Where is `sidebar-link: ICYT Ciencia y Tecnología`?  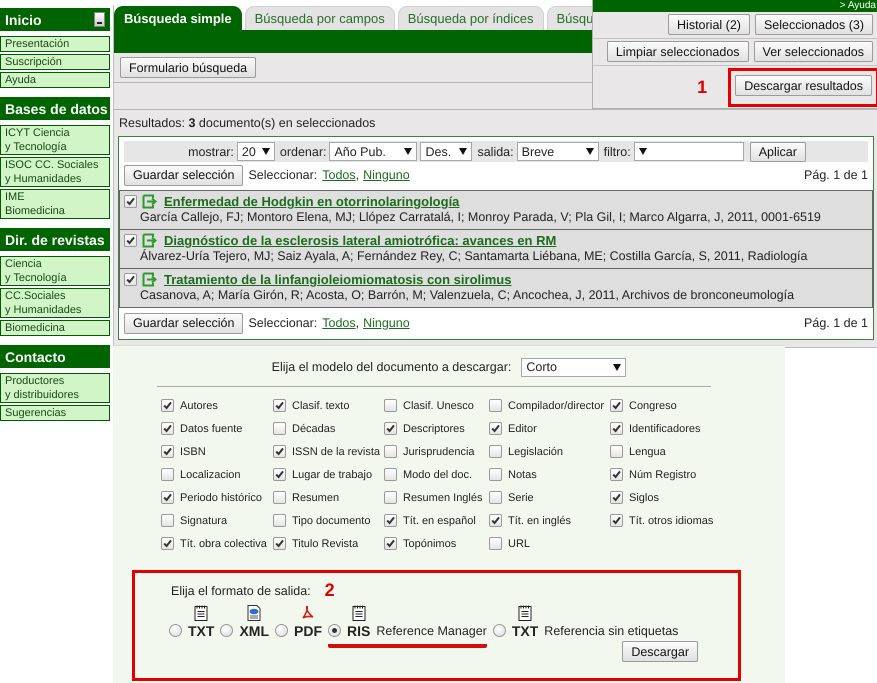 sidebar-link: ICYT Ciencia y Tecnología is located at coordinates (55, 140).